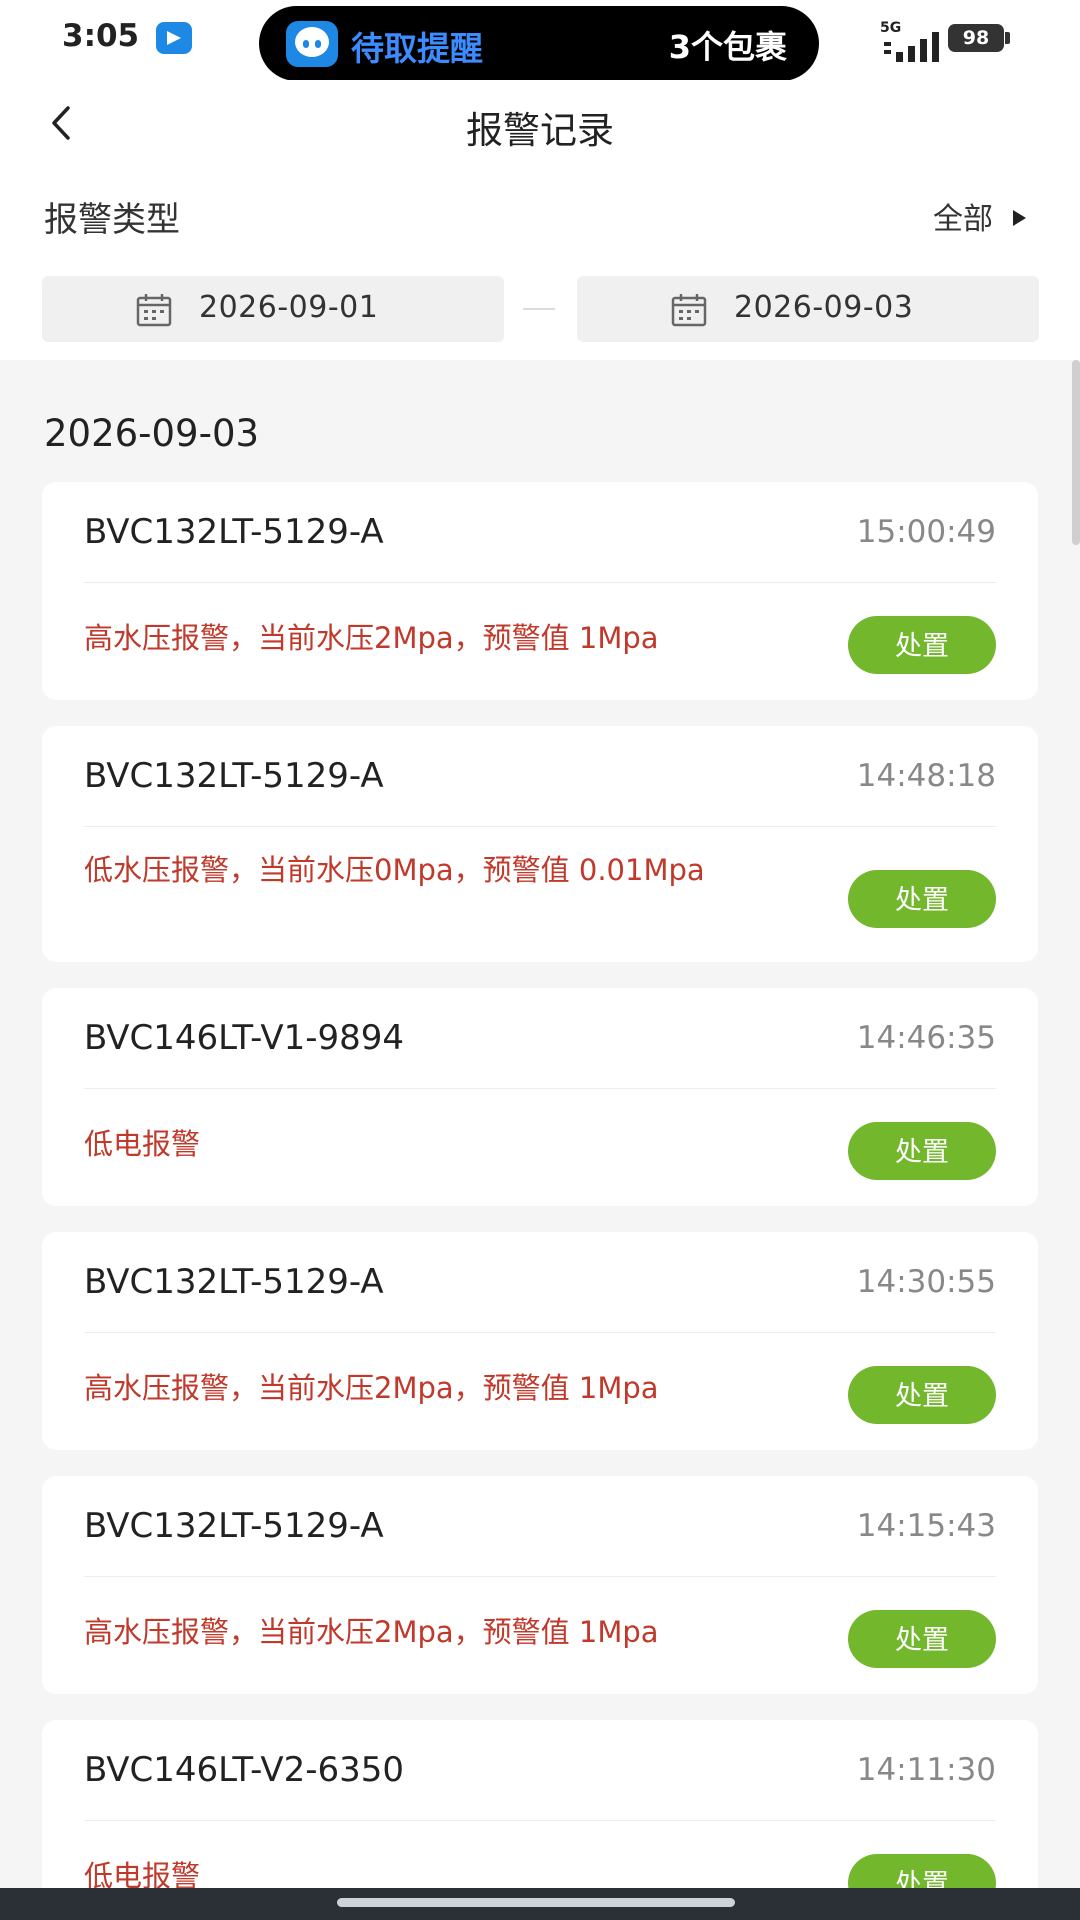  Describe the element at coordinates (926, 1038) in the screenshot. I see `alarm-time: 14:46:35` at that location.